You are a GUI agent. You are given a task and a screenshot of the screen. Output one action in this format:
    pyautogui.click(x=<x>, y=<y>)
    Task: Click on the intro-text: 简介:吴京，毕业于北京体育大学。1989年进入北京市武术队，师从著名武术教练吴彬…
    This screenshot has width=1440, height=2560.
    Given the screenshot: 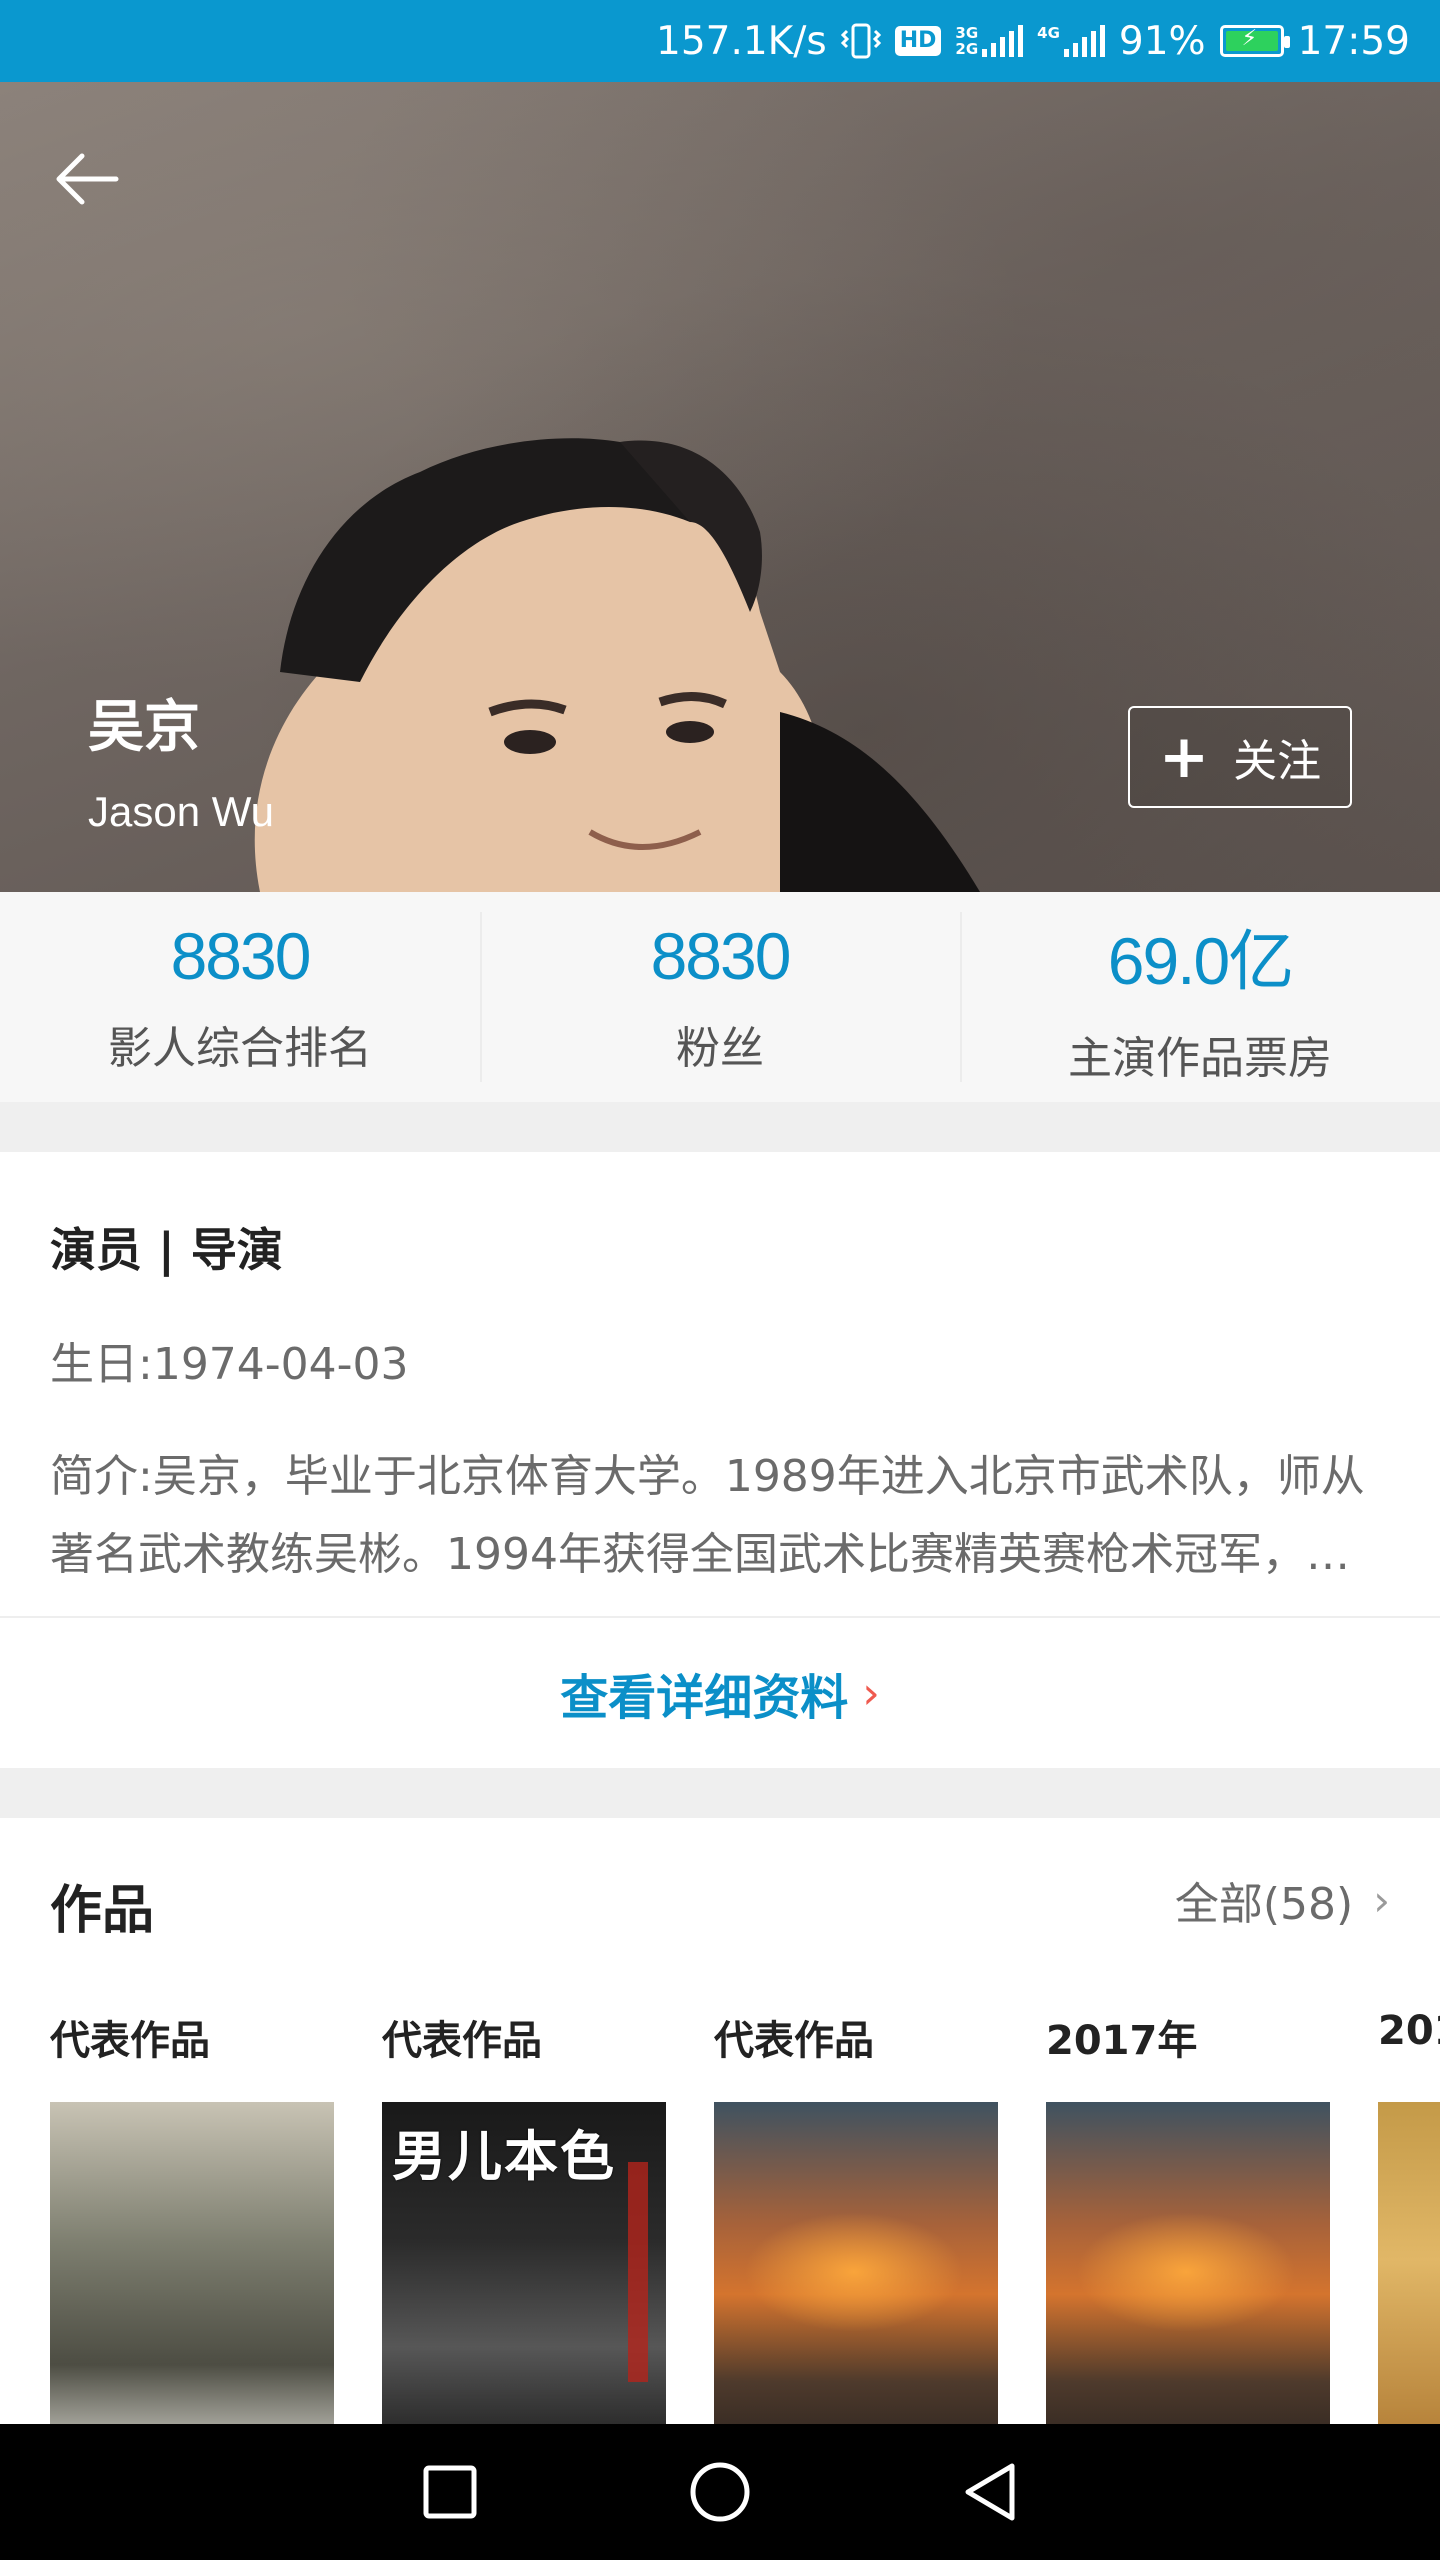 What is the action you would take?
    pyautogui.click(x=707, y=1515)
    